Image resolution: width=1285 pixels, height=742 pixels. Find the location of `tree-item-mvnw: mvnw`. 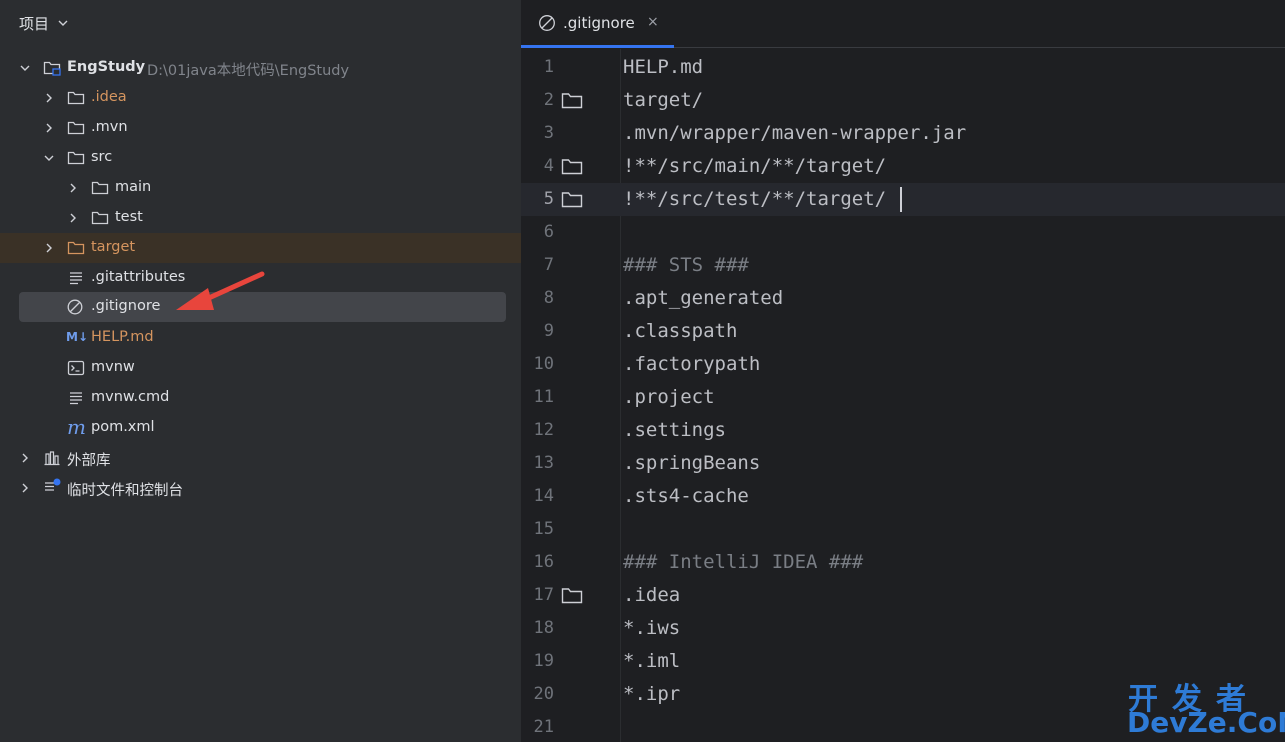

tree-item-mvnw: mvnw is located at coordinates (260, 368).